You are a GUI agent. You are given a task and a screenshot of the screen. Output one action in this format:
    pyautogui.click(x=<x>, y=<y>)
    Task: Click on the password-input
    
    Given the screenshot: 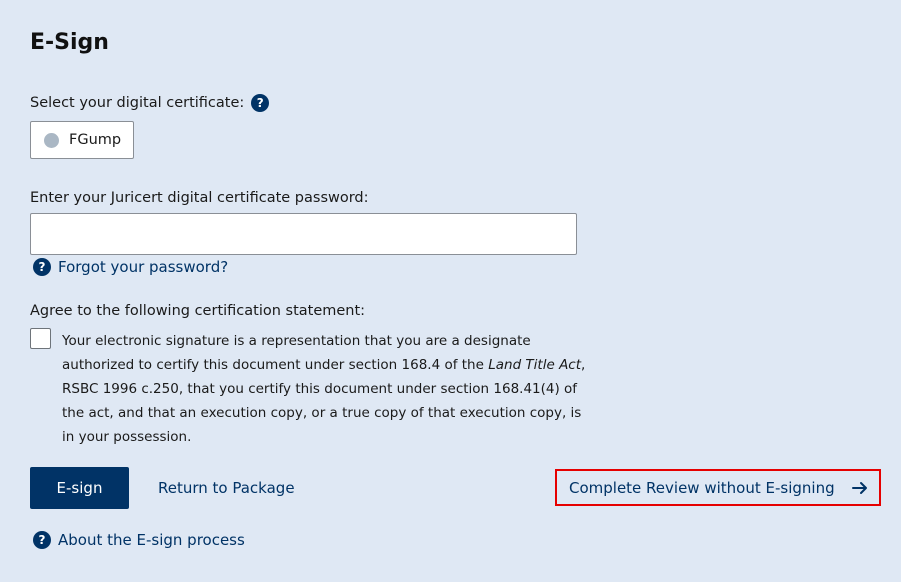 What is the action you would take?
    pyautogui.click(x=303, y=234)
    